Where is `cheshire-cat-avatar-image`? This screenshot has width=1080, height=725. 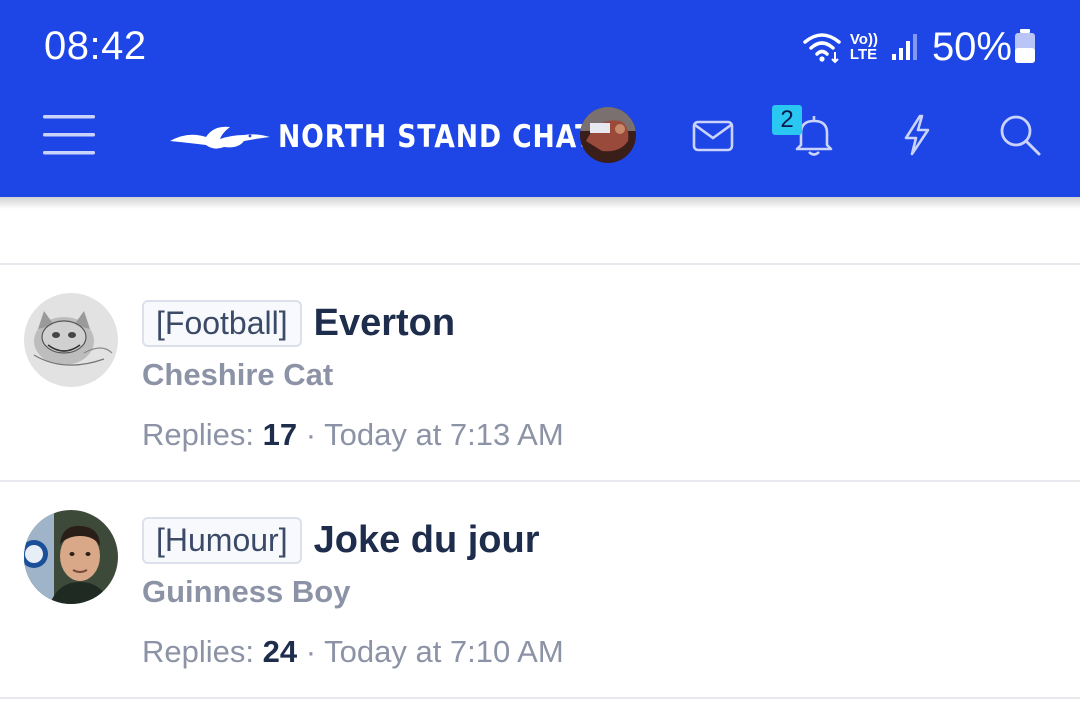
cheshire-cat-avatar-image is located at coordinates (71, 340).